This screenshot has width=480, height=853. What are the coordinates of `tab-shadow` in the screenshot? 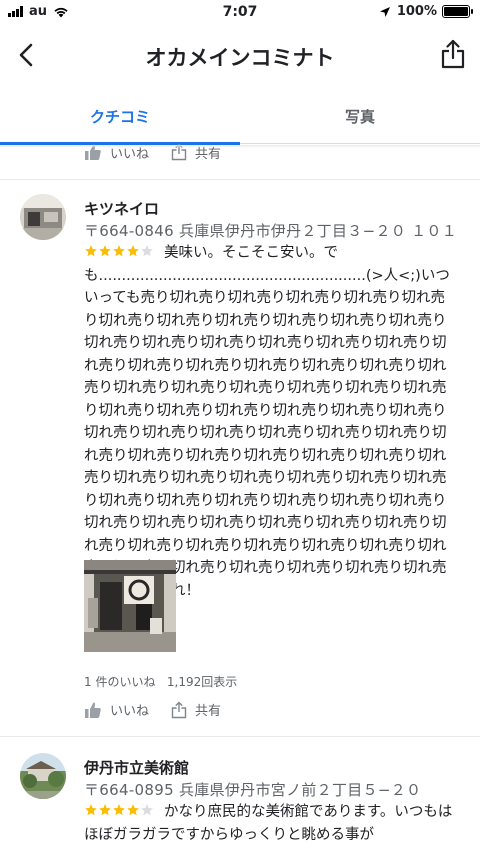 It's located at (240, 146).